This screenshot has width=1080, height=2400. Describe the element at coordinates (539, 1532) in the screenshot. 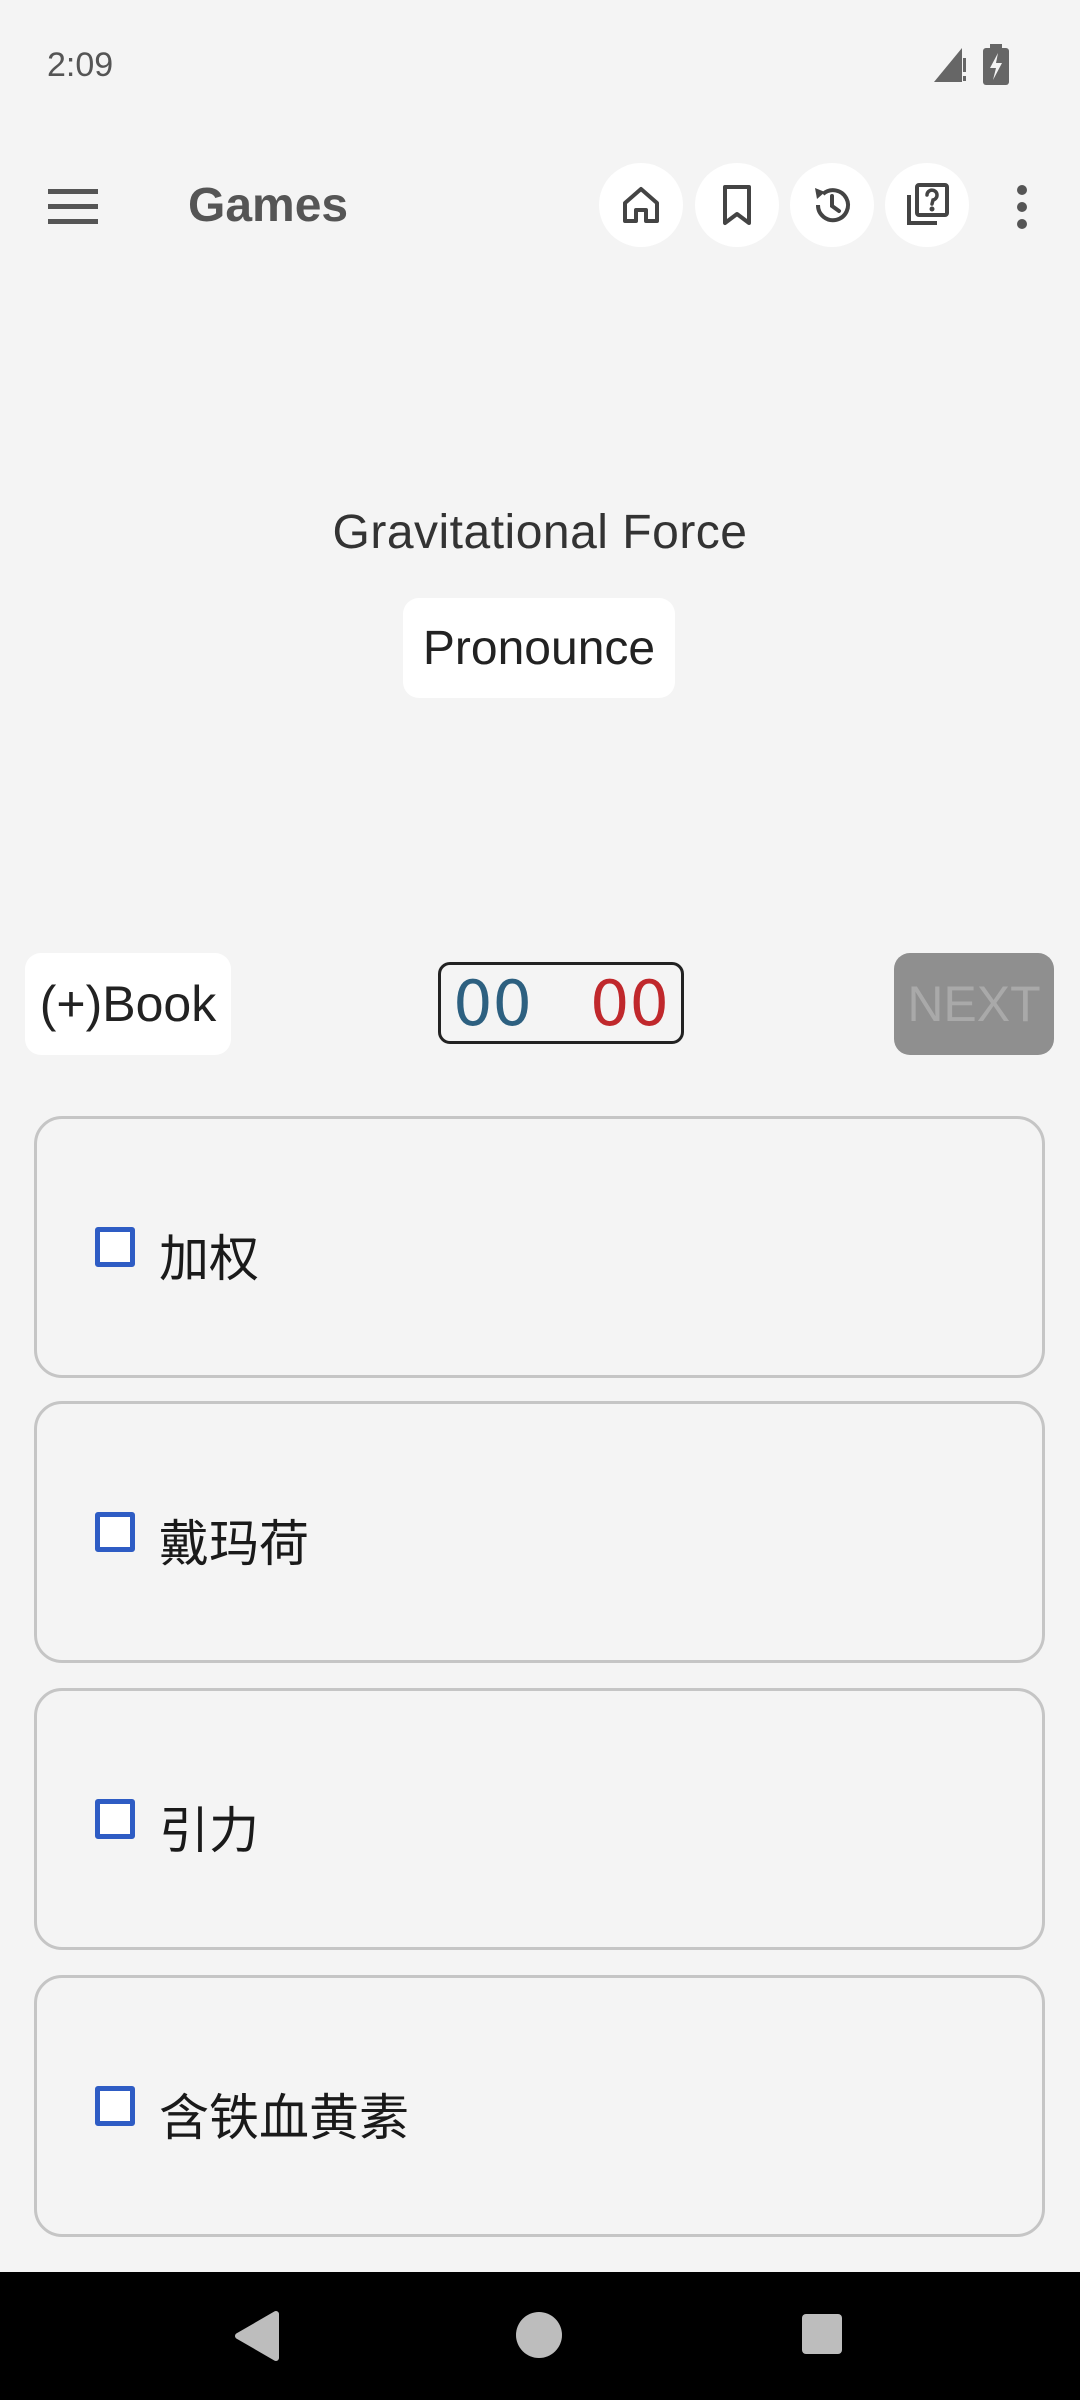

I see `answer-option: 戴玛荷` at that location.